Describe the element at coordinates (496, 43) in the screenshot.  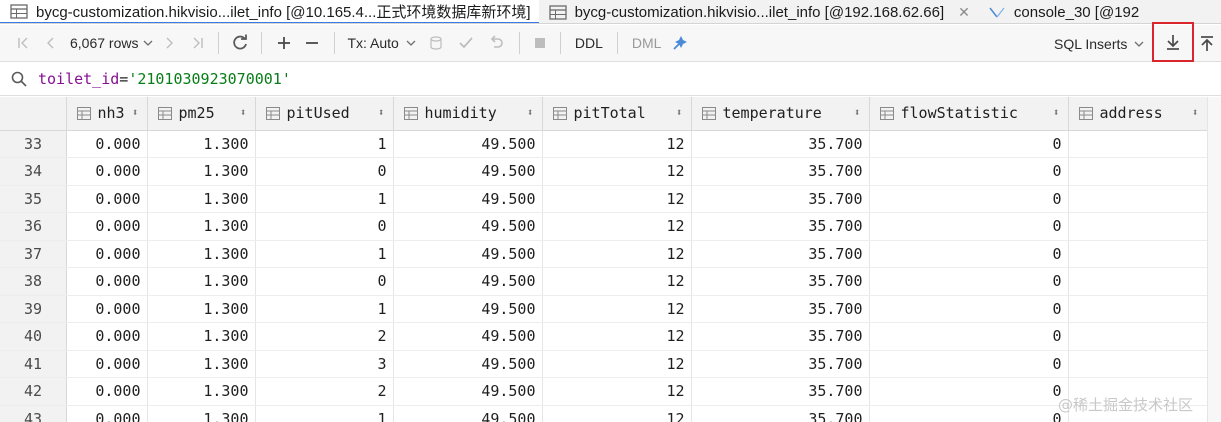
I see `rollback-button` at that location.